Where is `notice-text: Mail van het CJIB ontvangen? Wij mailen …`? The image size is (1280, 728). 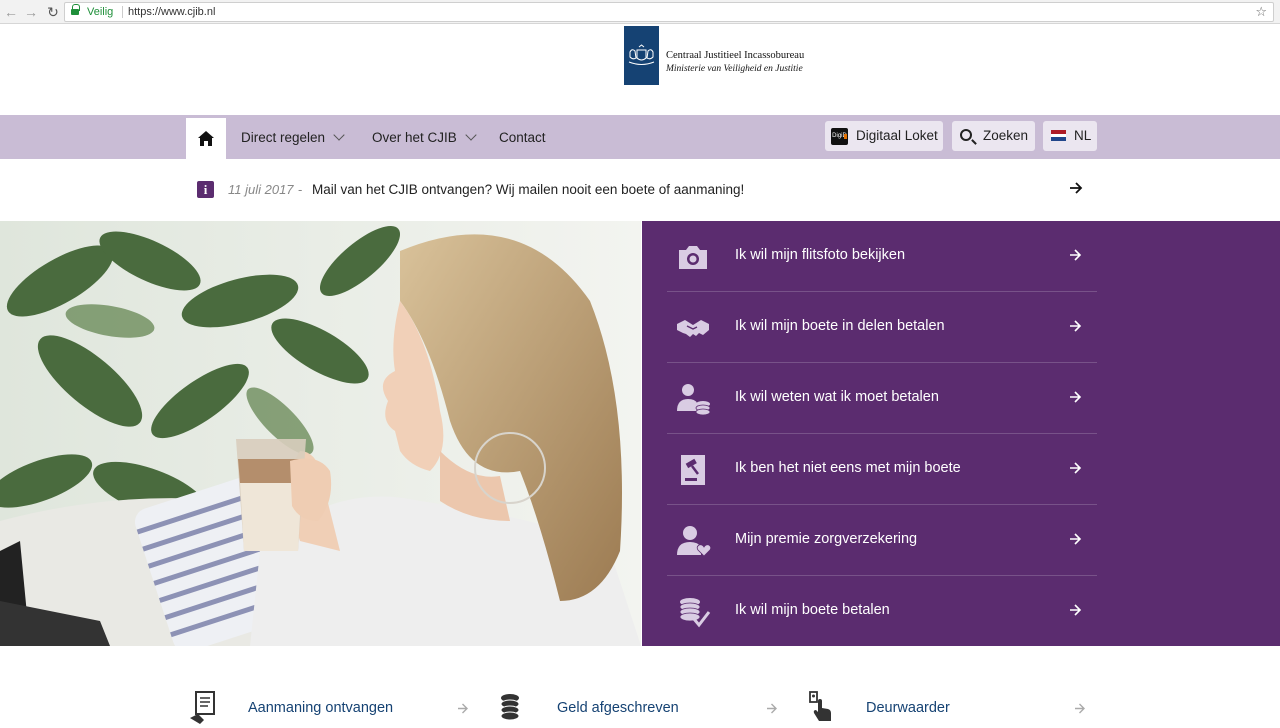 notice-text: Mail van het CJIB ontvangen? Wij mailen … is located at coordinates (528, 189).